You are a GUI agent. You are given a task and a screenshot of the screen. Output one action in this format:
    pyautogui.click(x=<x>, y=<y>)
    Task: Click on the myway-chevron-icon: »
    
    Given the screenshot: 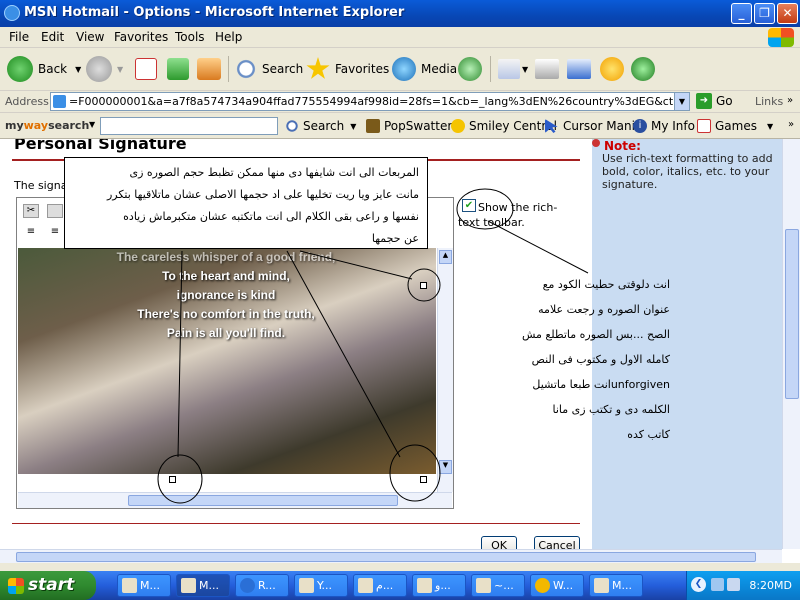 What is the action you would take?
    pyautogui.click(x=791, y=124)
    